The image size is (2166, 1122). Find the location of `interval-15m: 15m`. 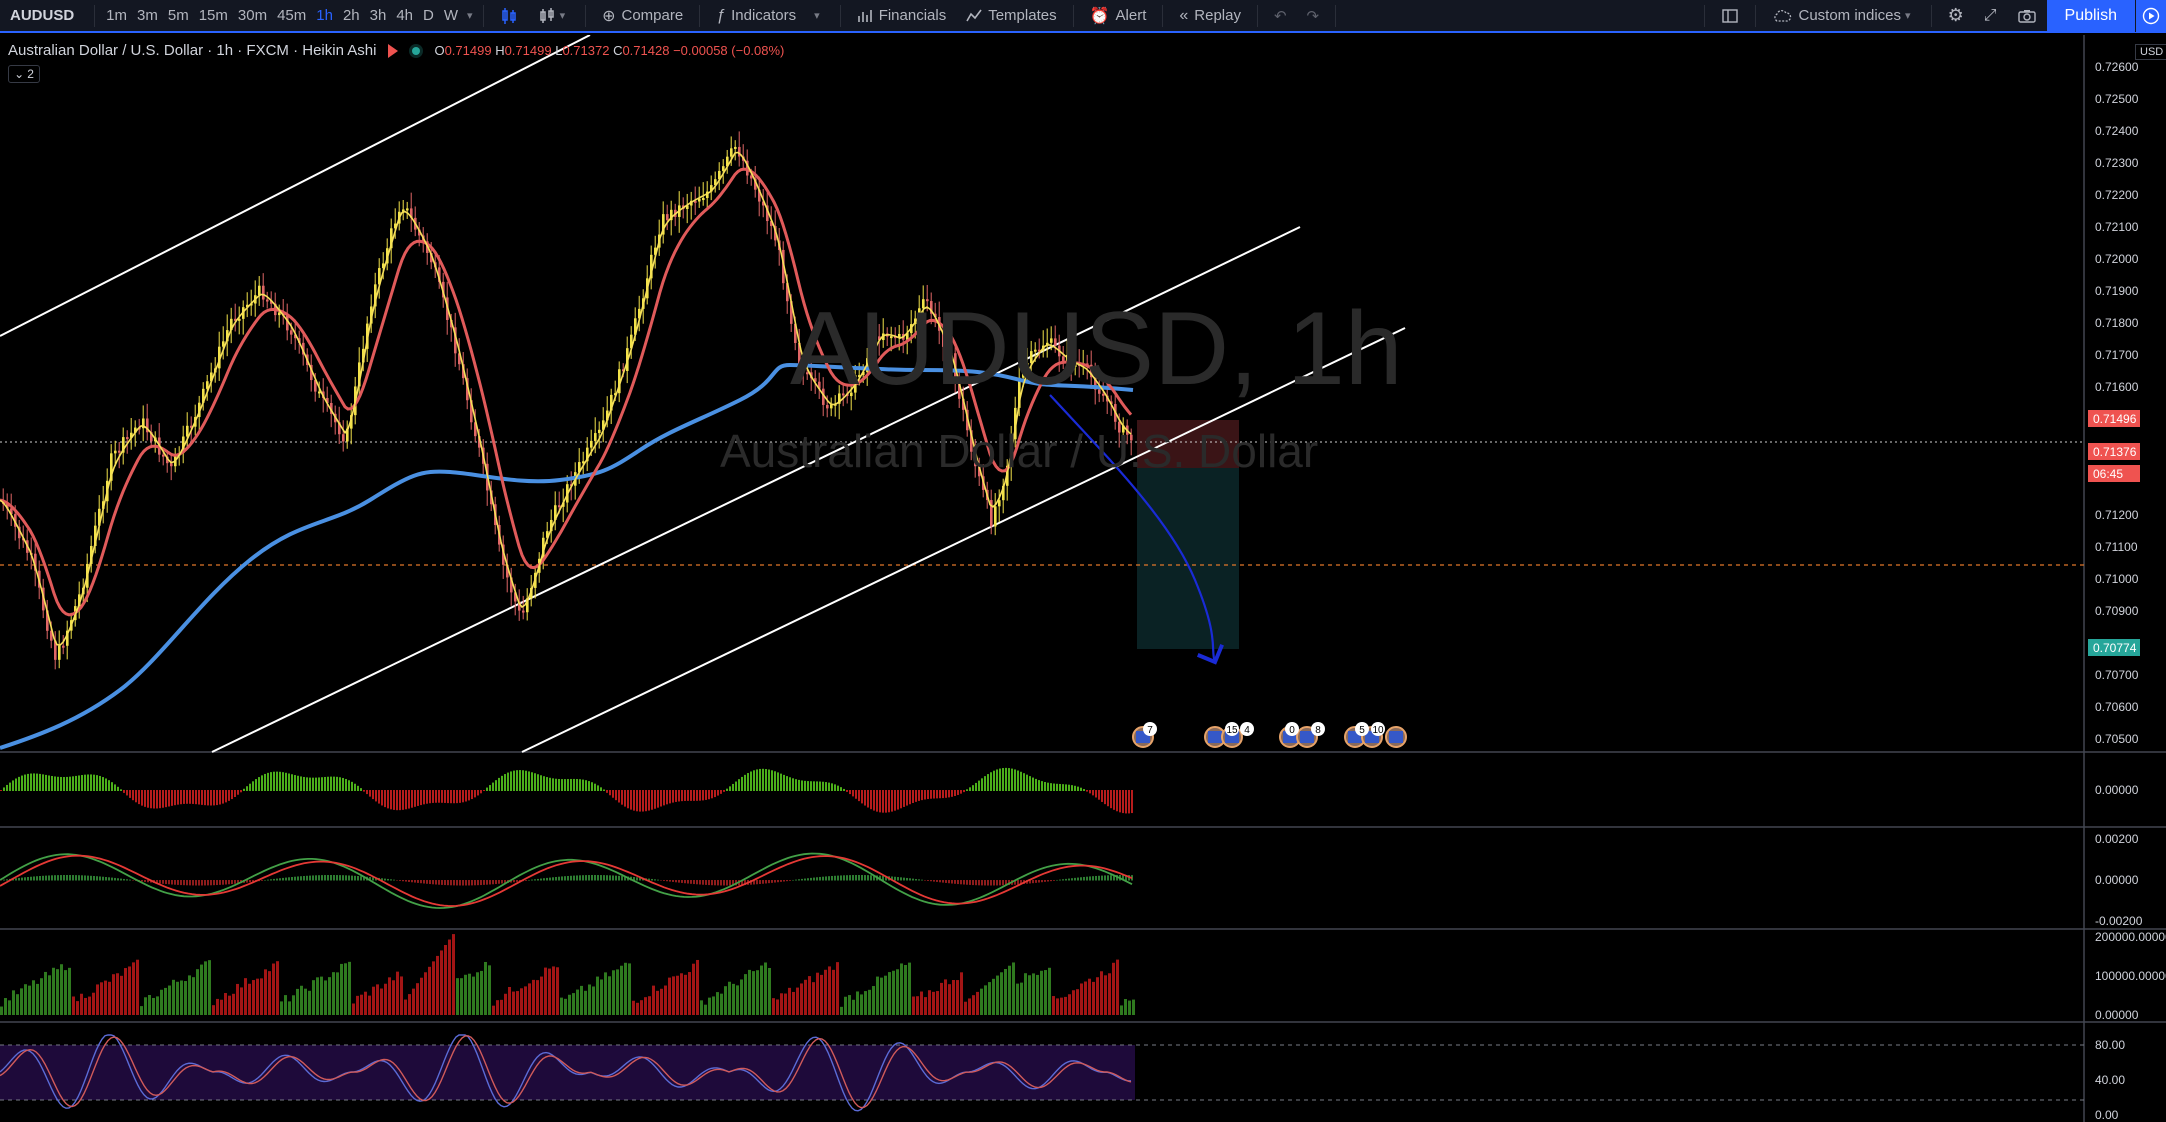

interval-15m: 15m is located at coordinates (213, 15).